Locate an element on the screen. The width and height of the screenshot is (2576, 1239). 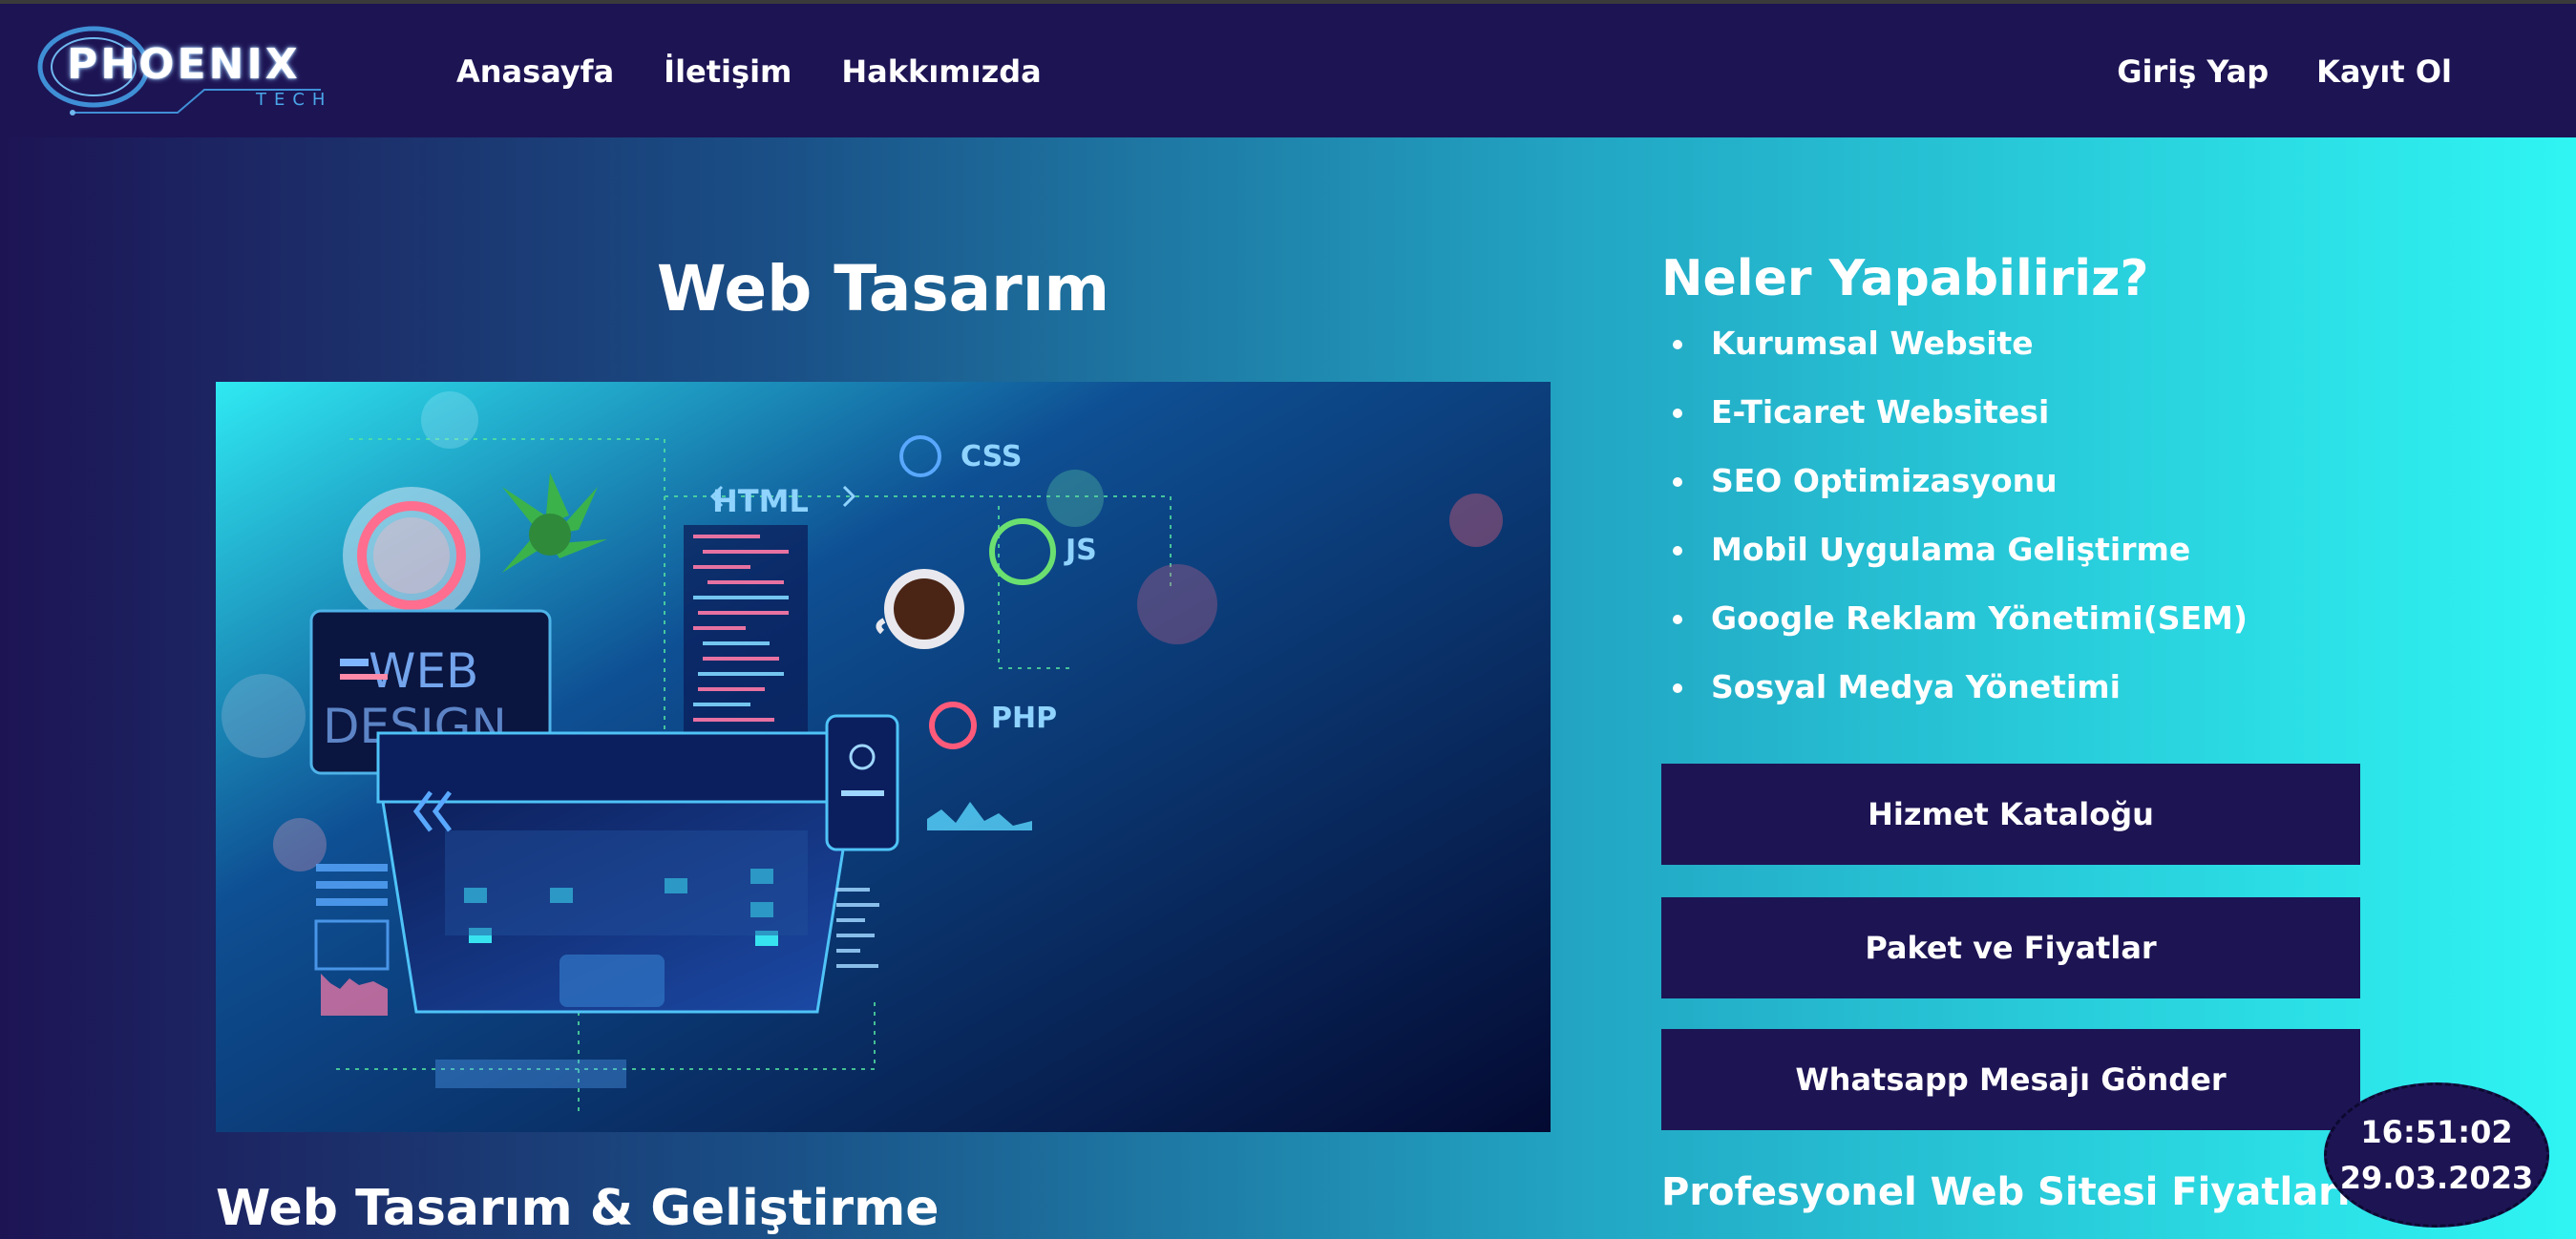
service-item-label: E-Ticaret Websitesi is located at coordinates (1880, 412).